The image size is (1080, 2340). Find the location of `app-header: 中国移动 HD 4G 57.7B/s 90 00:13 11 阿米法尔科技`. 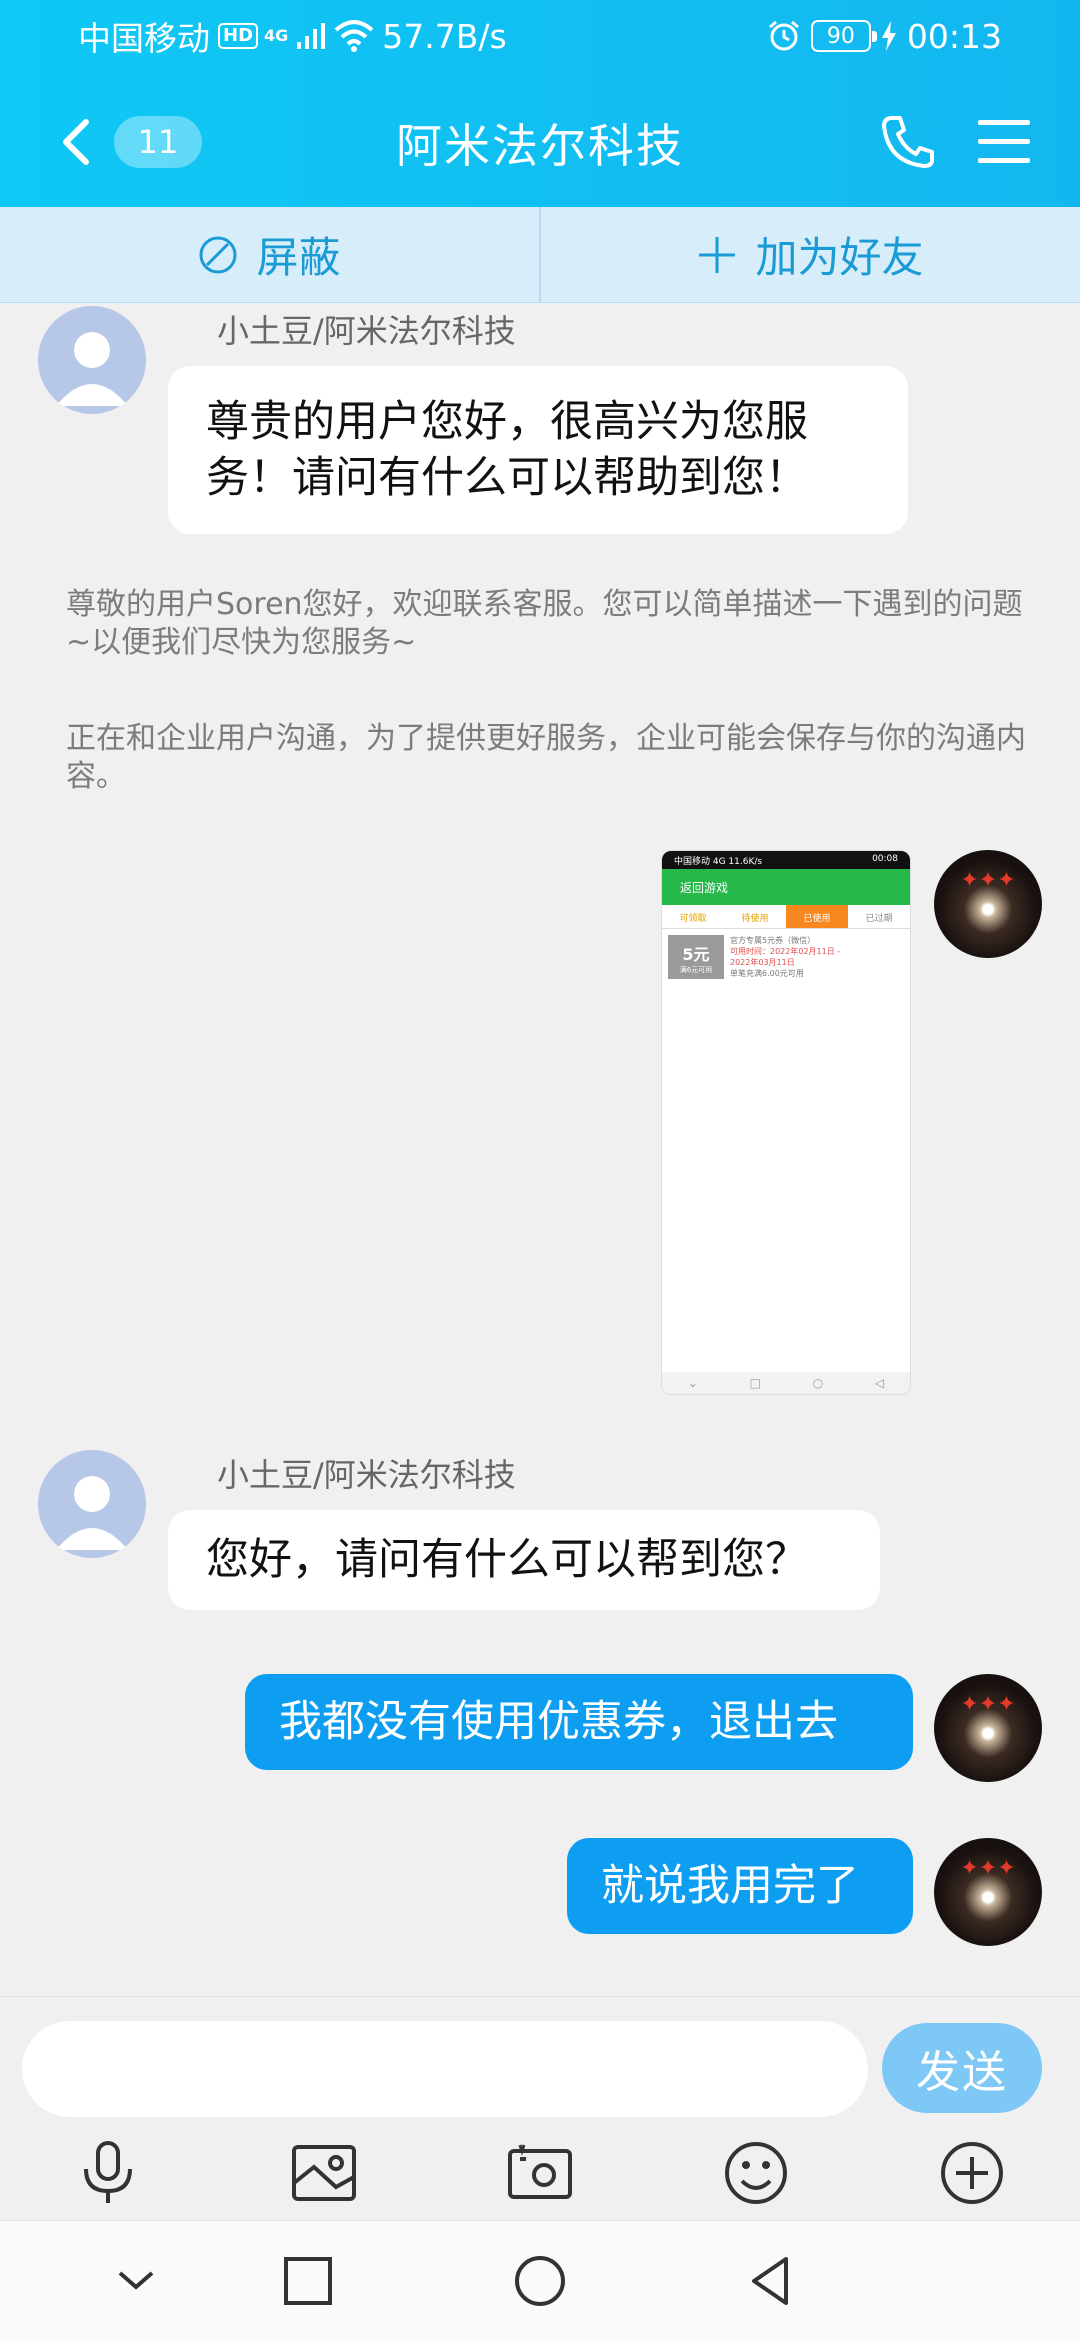

app-header: 中国移动 HD 4G 57.7B/s 90 00:13 11 阿米法尔科技 is located at coordinates (540, 103).